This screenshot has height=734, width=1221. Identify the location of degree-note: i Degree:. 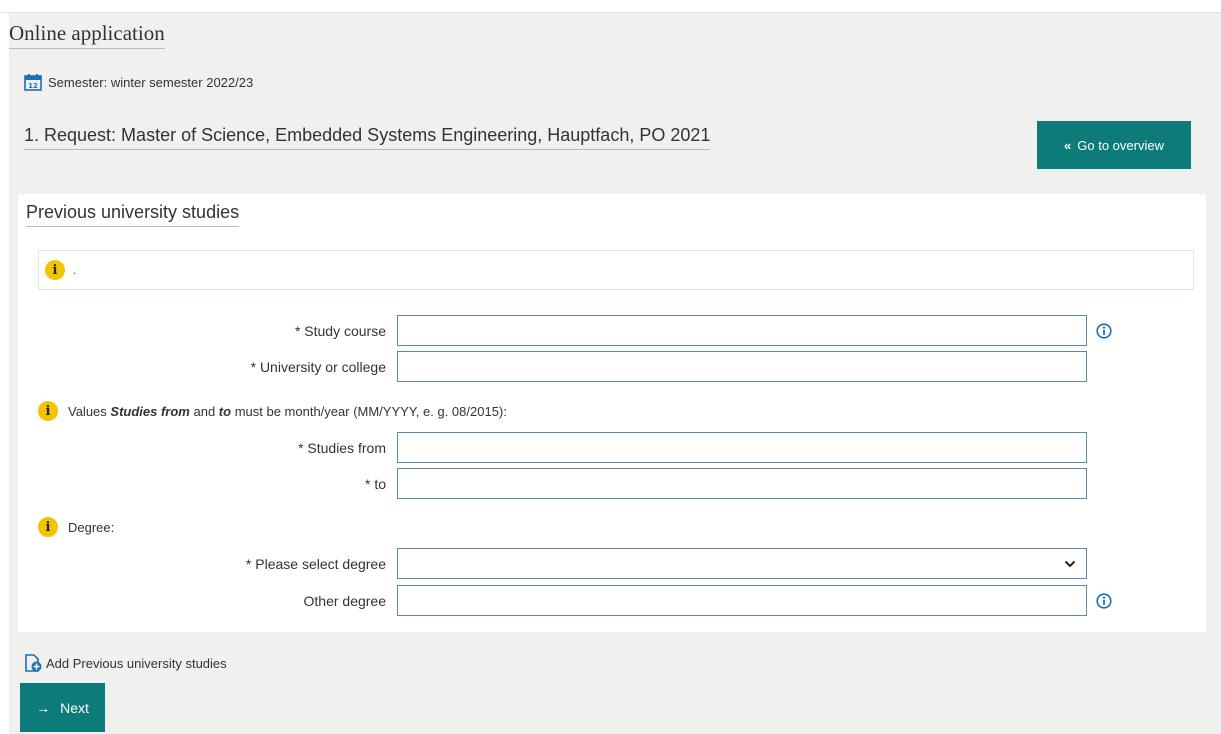
(76, 527).